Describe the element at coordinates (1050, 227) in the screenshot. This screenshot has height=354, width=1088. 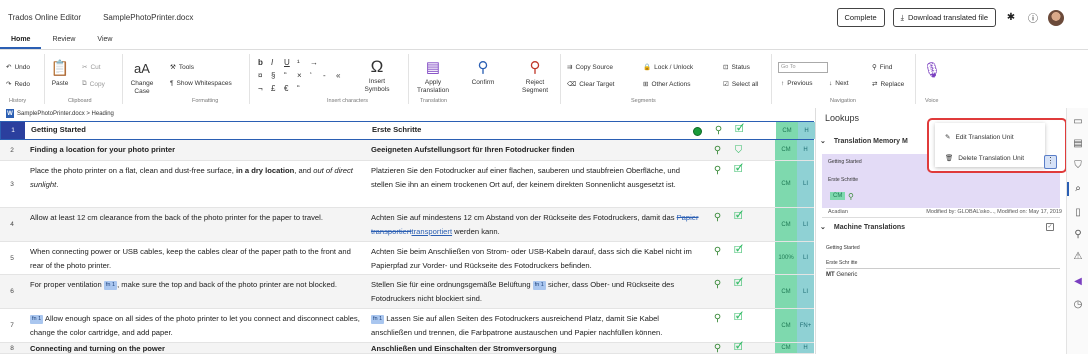
I see `mt-settings-icon: ✓` at that location.